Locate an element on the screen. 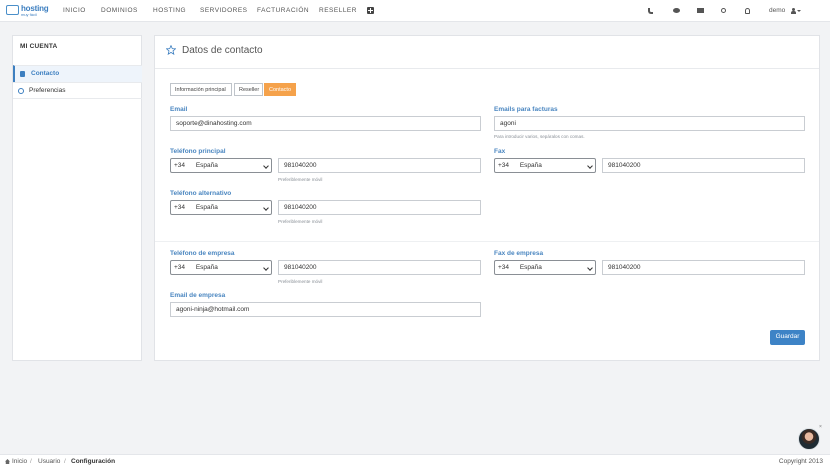 This screenshot has width=830, height=468. nav-servidores: SERVIDORES is located at coordinates (224, 10).